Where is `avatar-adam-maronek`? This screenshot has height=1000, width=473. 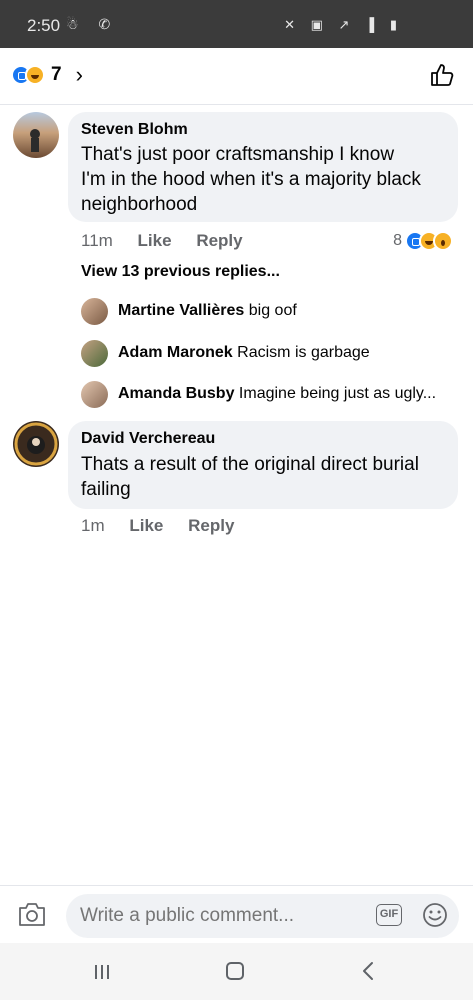
avatar-adam-maronek is located at coordinates (94, 353).